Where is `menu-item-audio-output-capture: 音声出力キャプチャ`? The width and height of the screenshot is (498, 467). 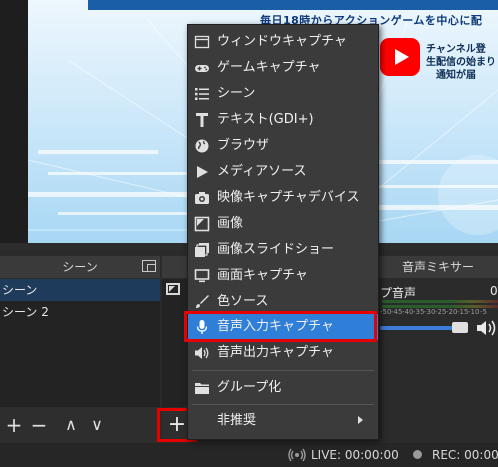
menu-item-audio-output-capture: 音声出力キャプチャ is located at coordinates (283, 353).